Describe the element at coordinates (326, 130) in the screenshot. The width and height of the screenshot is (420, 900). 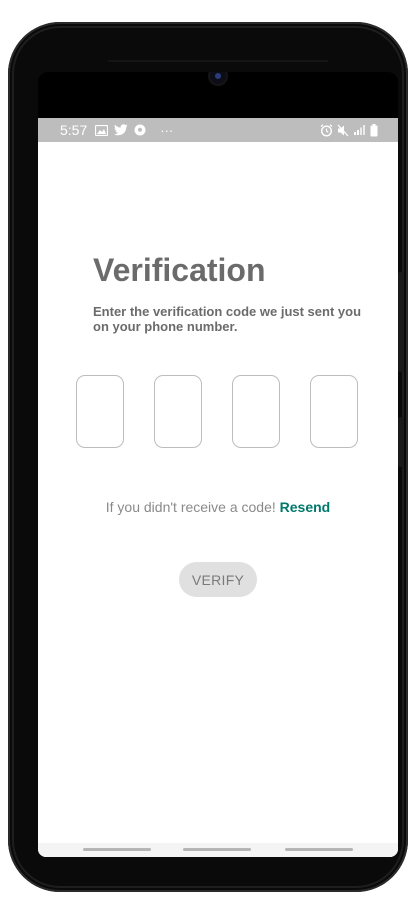
I see `alarm-icon` at that location.